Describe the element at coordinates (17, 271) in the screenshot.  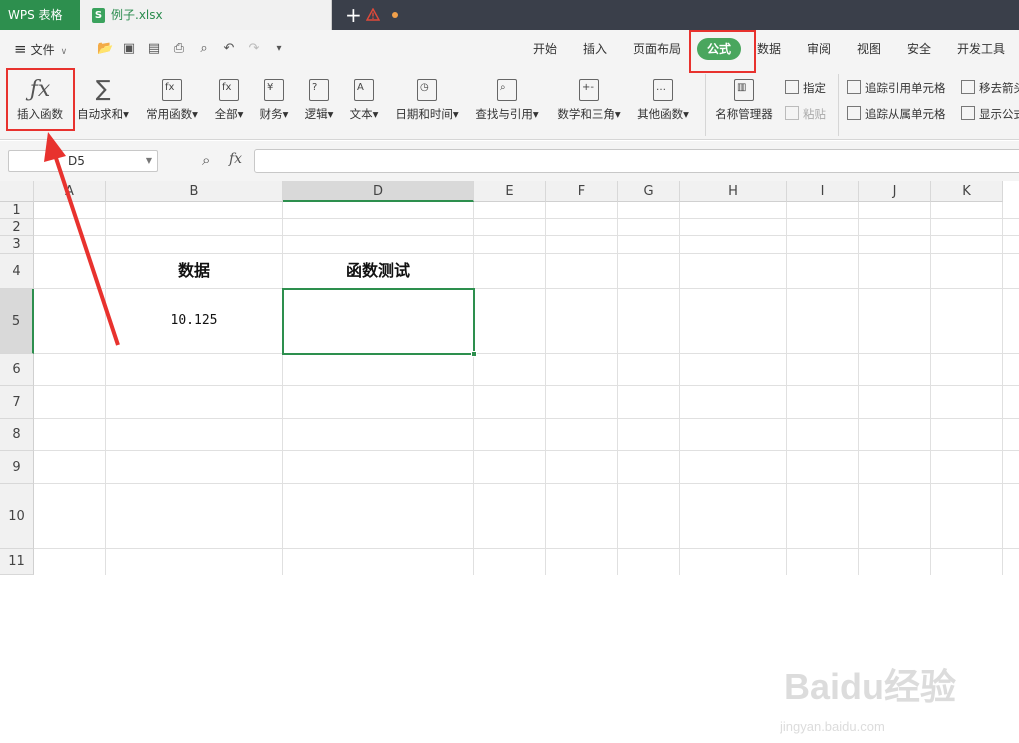
I see `row-header-4: 4` at that location.